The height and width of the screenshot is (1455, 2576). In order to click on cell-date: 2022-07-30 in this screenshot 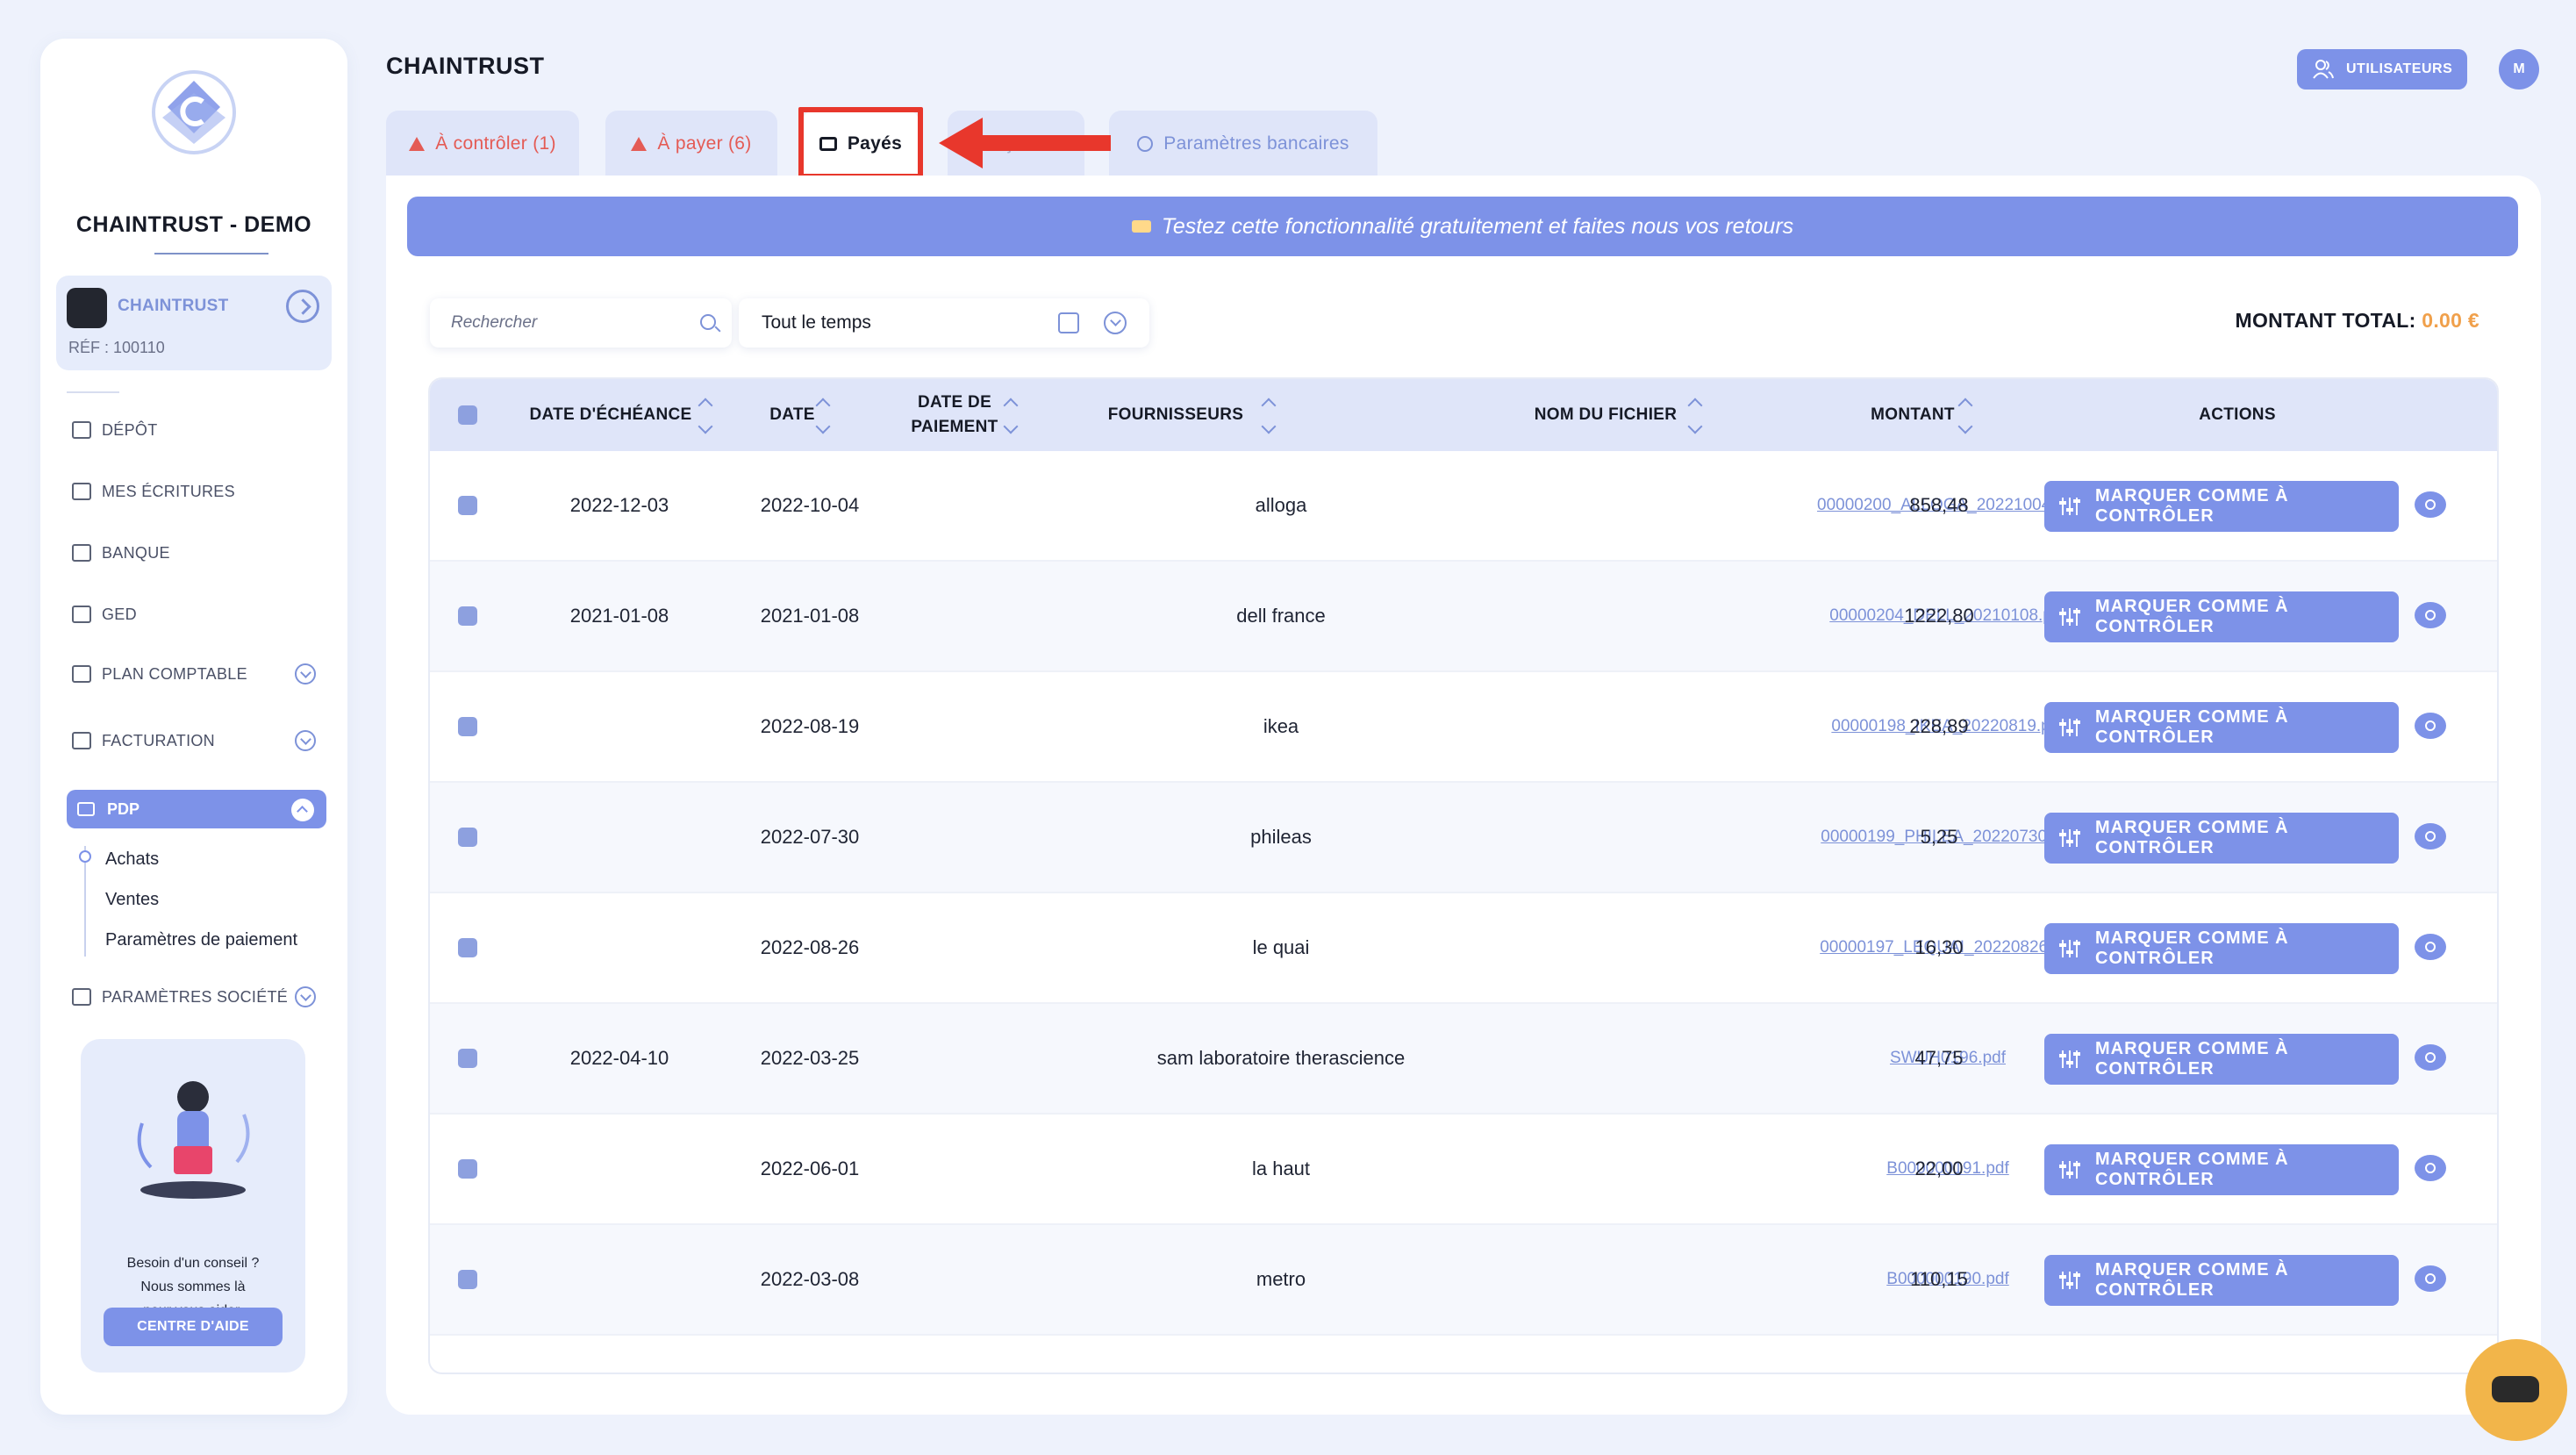, I will do `click(810, 837)`.